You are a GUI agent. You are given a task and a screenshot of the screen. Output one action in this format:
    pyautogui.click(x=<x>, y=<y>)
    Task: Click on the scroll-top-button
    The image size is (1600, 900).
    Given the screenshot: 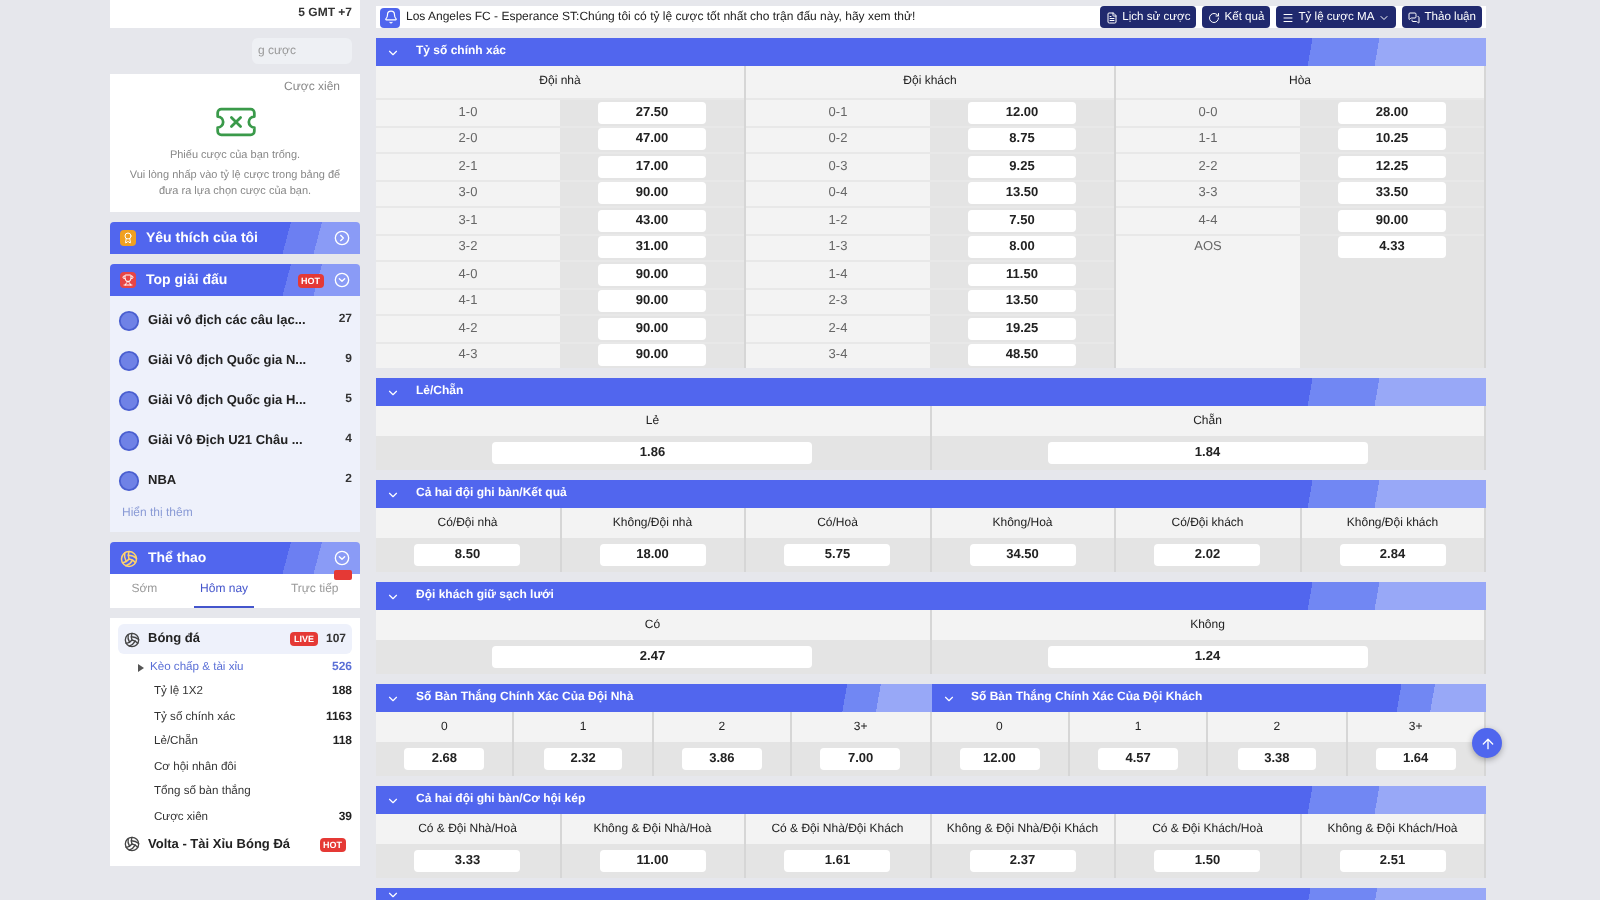 What is the action you would take?
    pyautogui.click(x=1487, y=743)
    